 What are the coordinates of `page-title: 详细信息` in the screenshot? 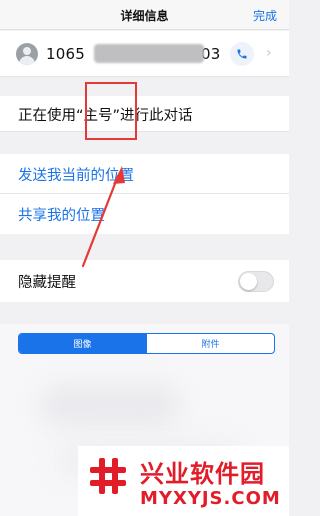 It's located at (144, 16).